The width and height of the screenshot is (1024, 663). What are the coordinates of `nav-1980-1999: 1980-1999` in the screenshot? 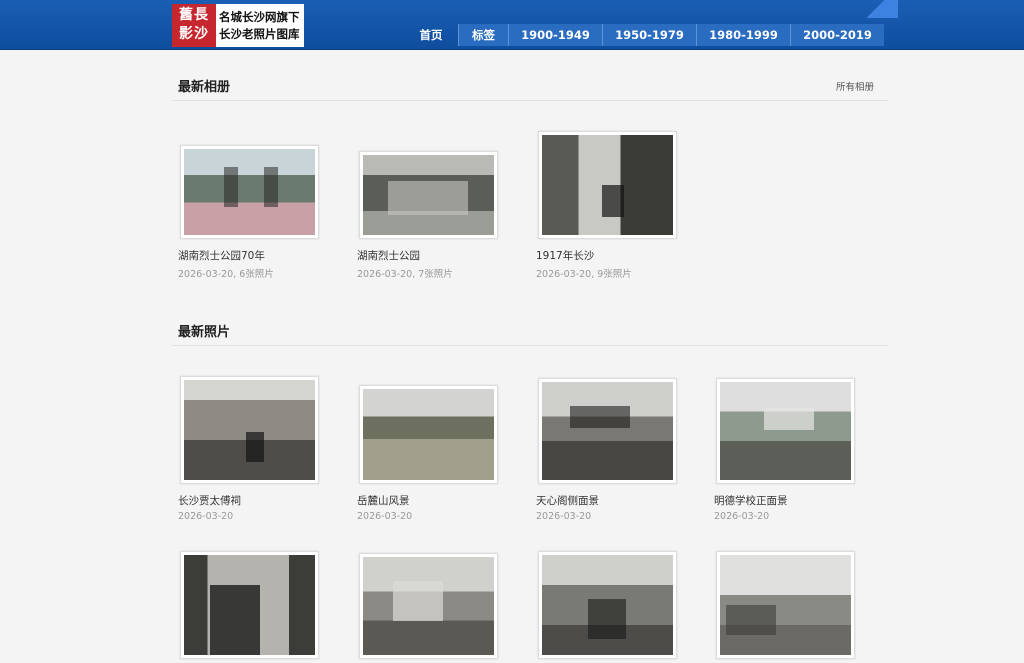 It's located at (743, 35).